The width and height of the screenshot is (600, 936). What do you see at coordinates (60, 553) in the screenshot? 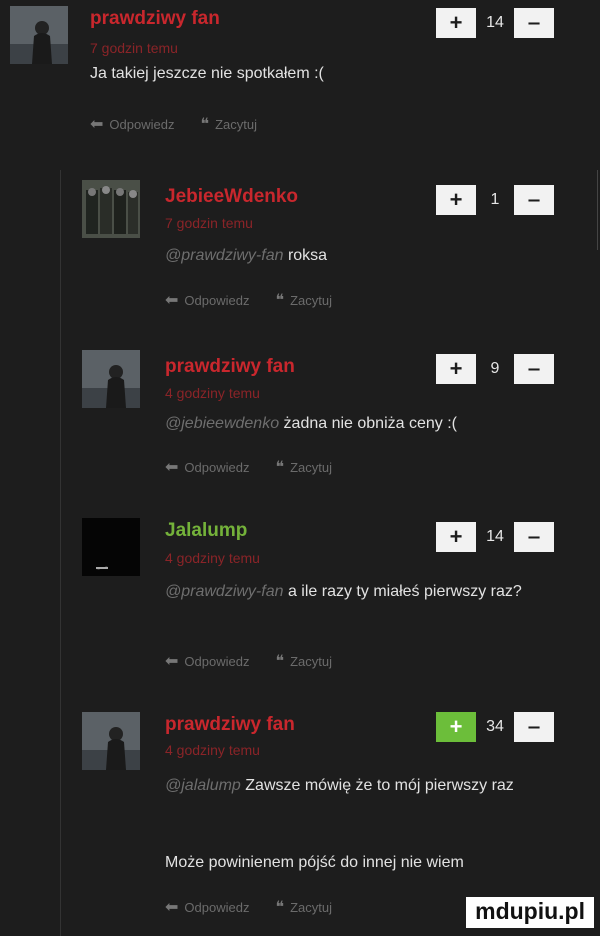
I see `reply-thread-line` at bounding box center [60, 553].